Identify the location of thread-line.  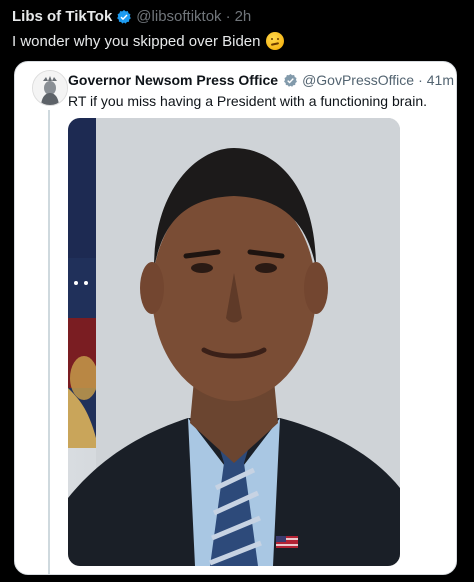
(49, 342).